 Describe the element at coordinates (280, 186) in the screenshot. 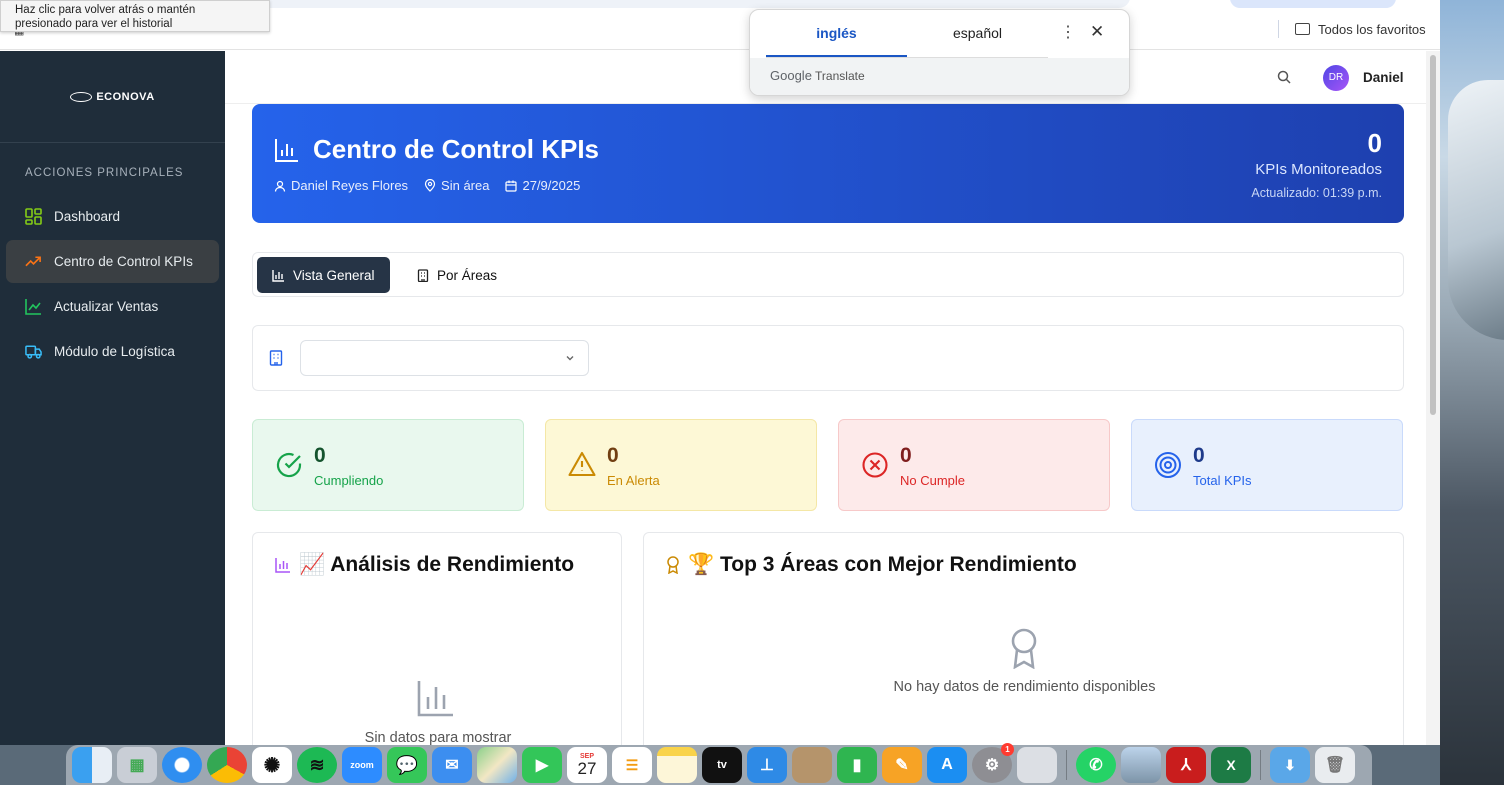

I see `user-icon` at that location.